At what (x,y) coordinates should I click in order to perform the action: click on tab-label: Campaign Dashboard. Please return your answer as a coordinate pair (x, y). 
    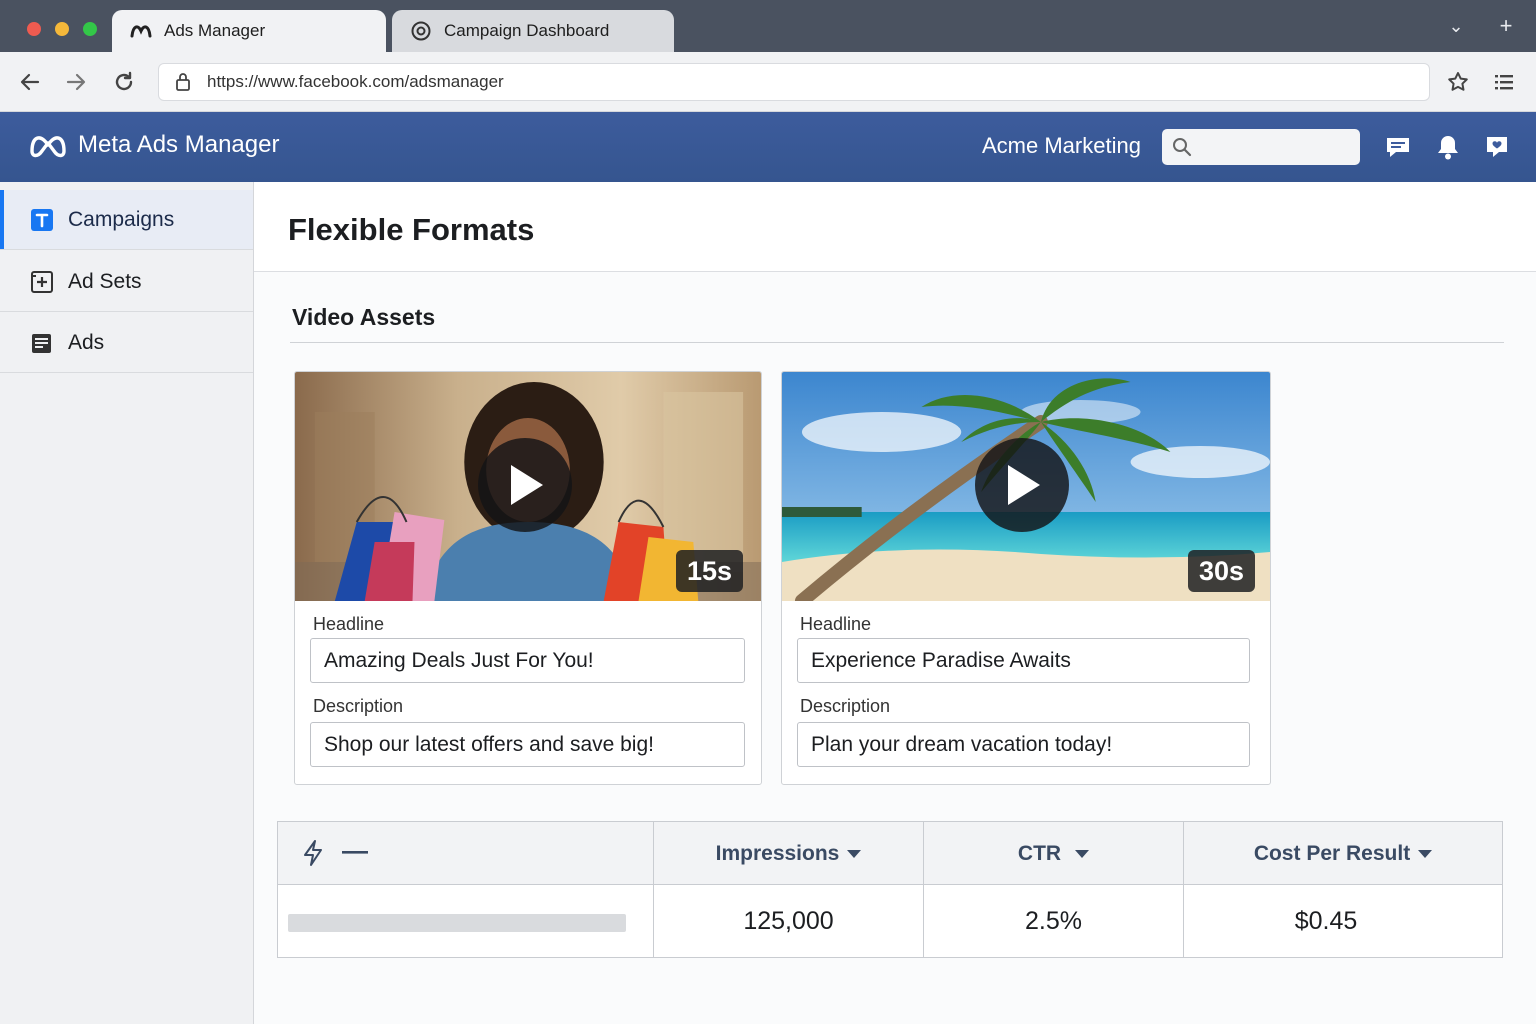
    Looking at the image, I should click on (527, 30).